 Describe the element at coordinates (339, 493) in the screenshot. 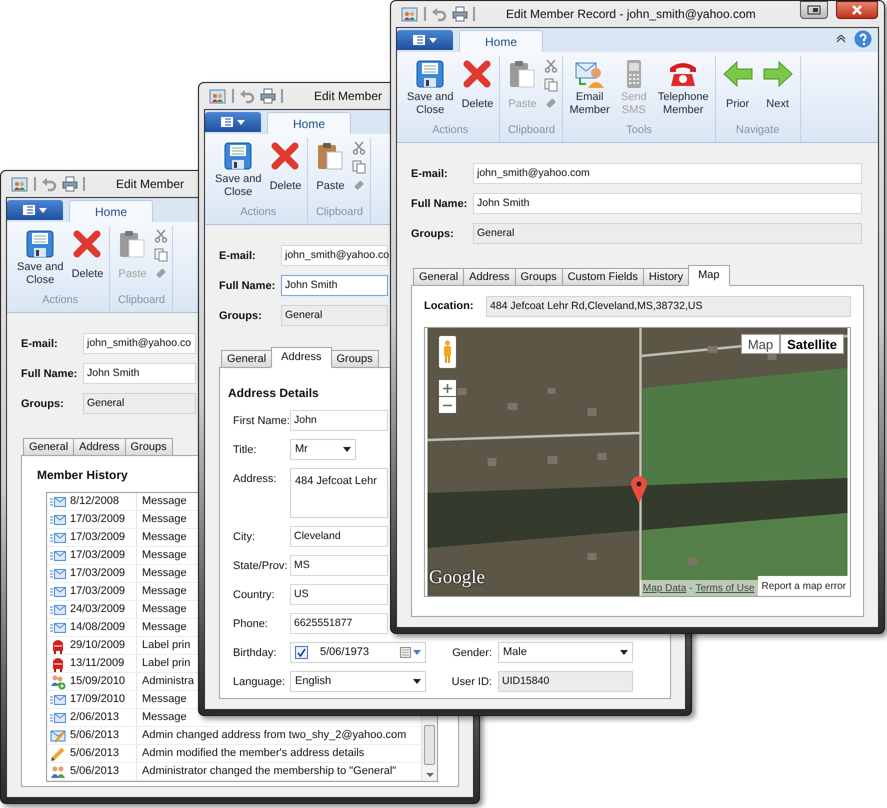

I see `text-area: 484 Jefcoat Lehr` at that location.